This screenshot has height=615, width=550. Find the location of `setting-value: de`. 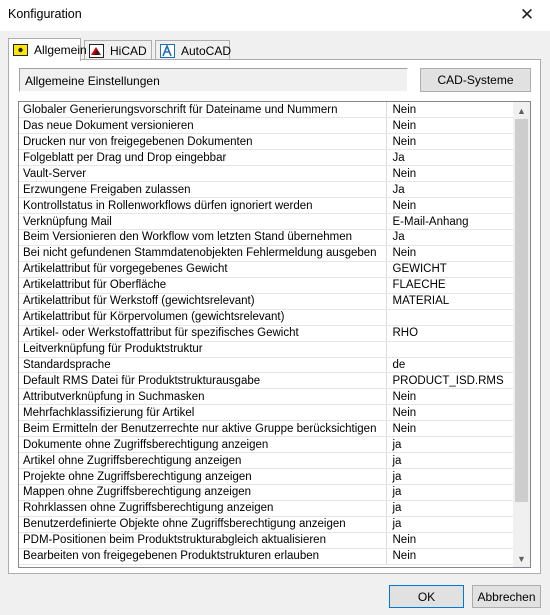

setting-value: de is located at coordinates (449, 365).